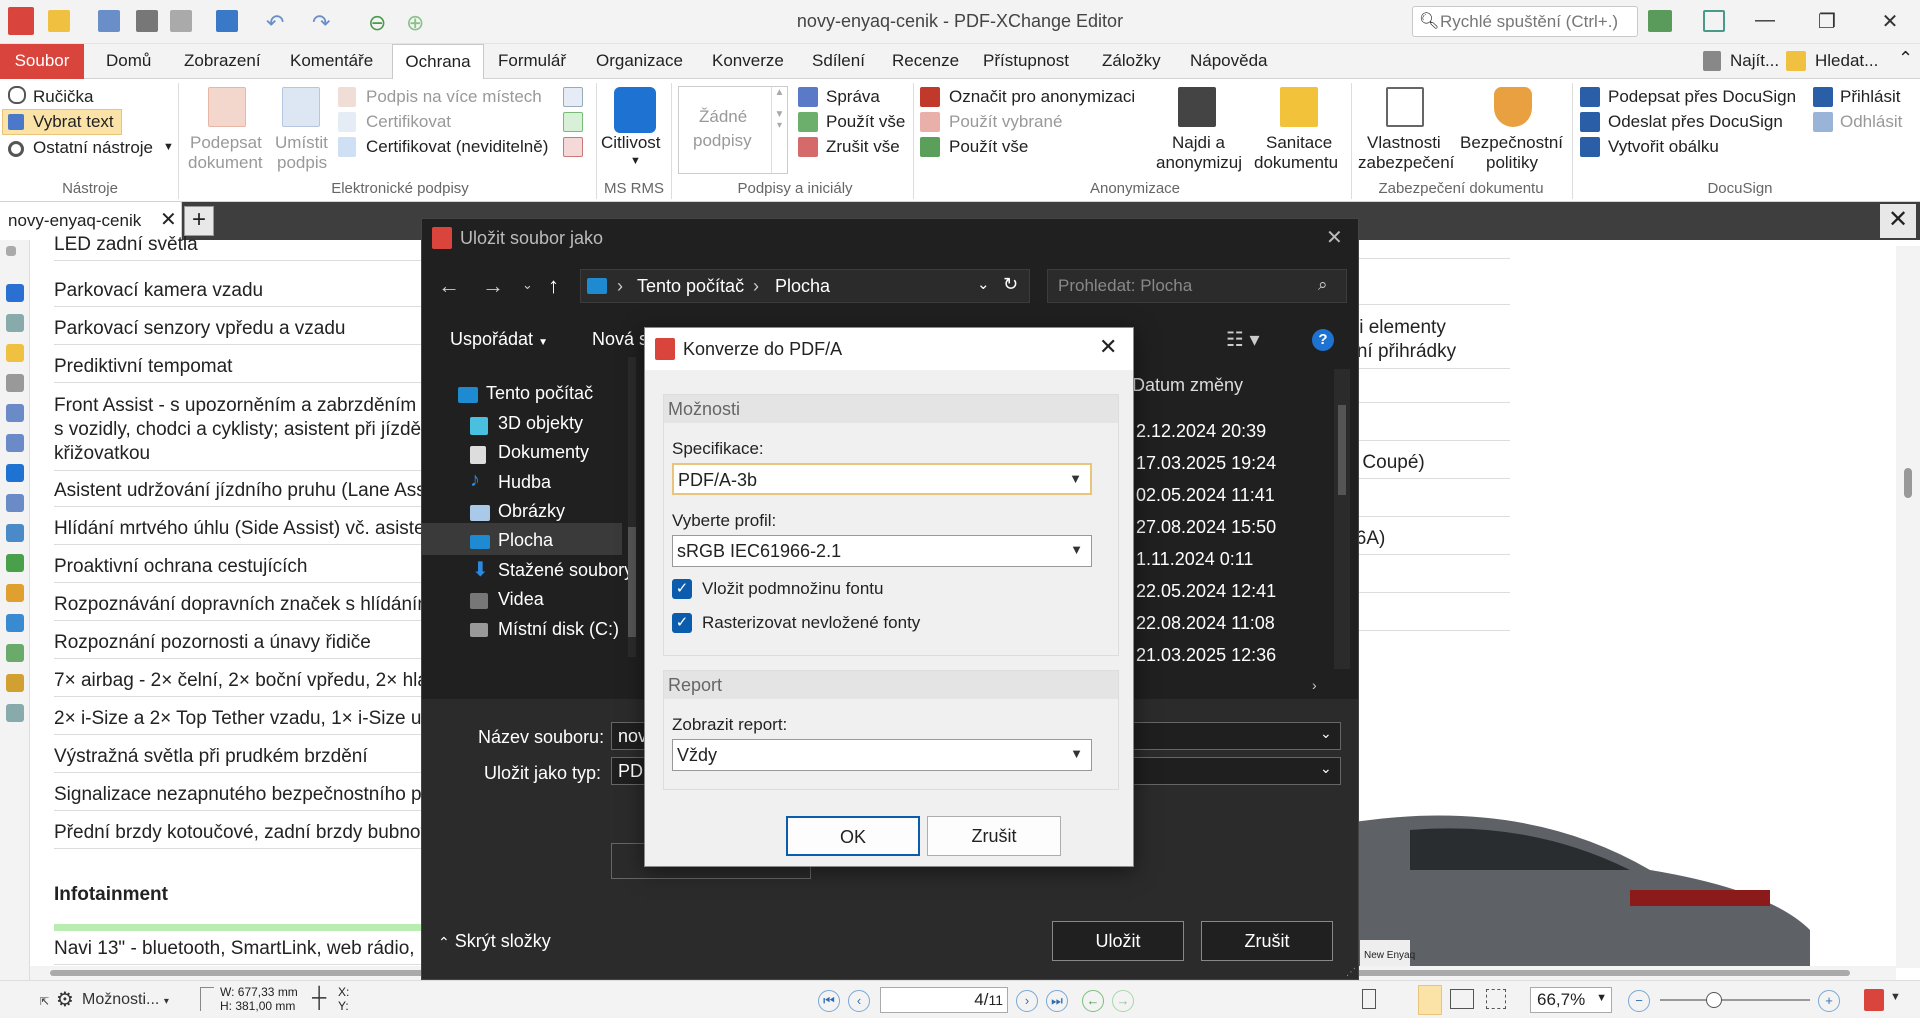 The image size is (1920, 1018). What do you see at coordinates (1898, 221) in the screenshot?
I see `close-all-tabs-button: ✕` at bounding box center [1898, 221].